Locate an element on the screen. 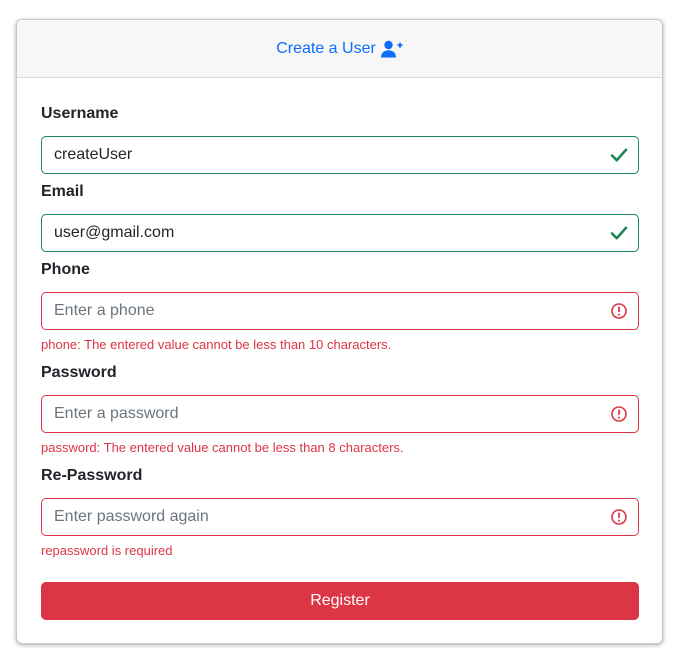 The height and width of the screenshot is (670, 680). repassword-input-wrapper is located at coordinates (340, 517).